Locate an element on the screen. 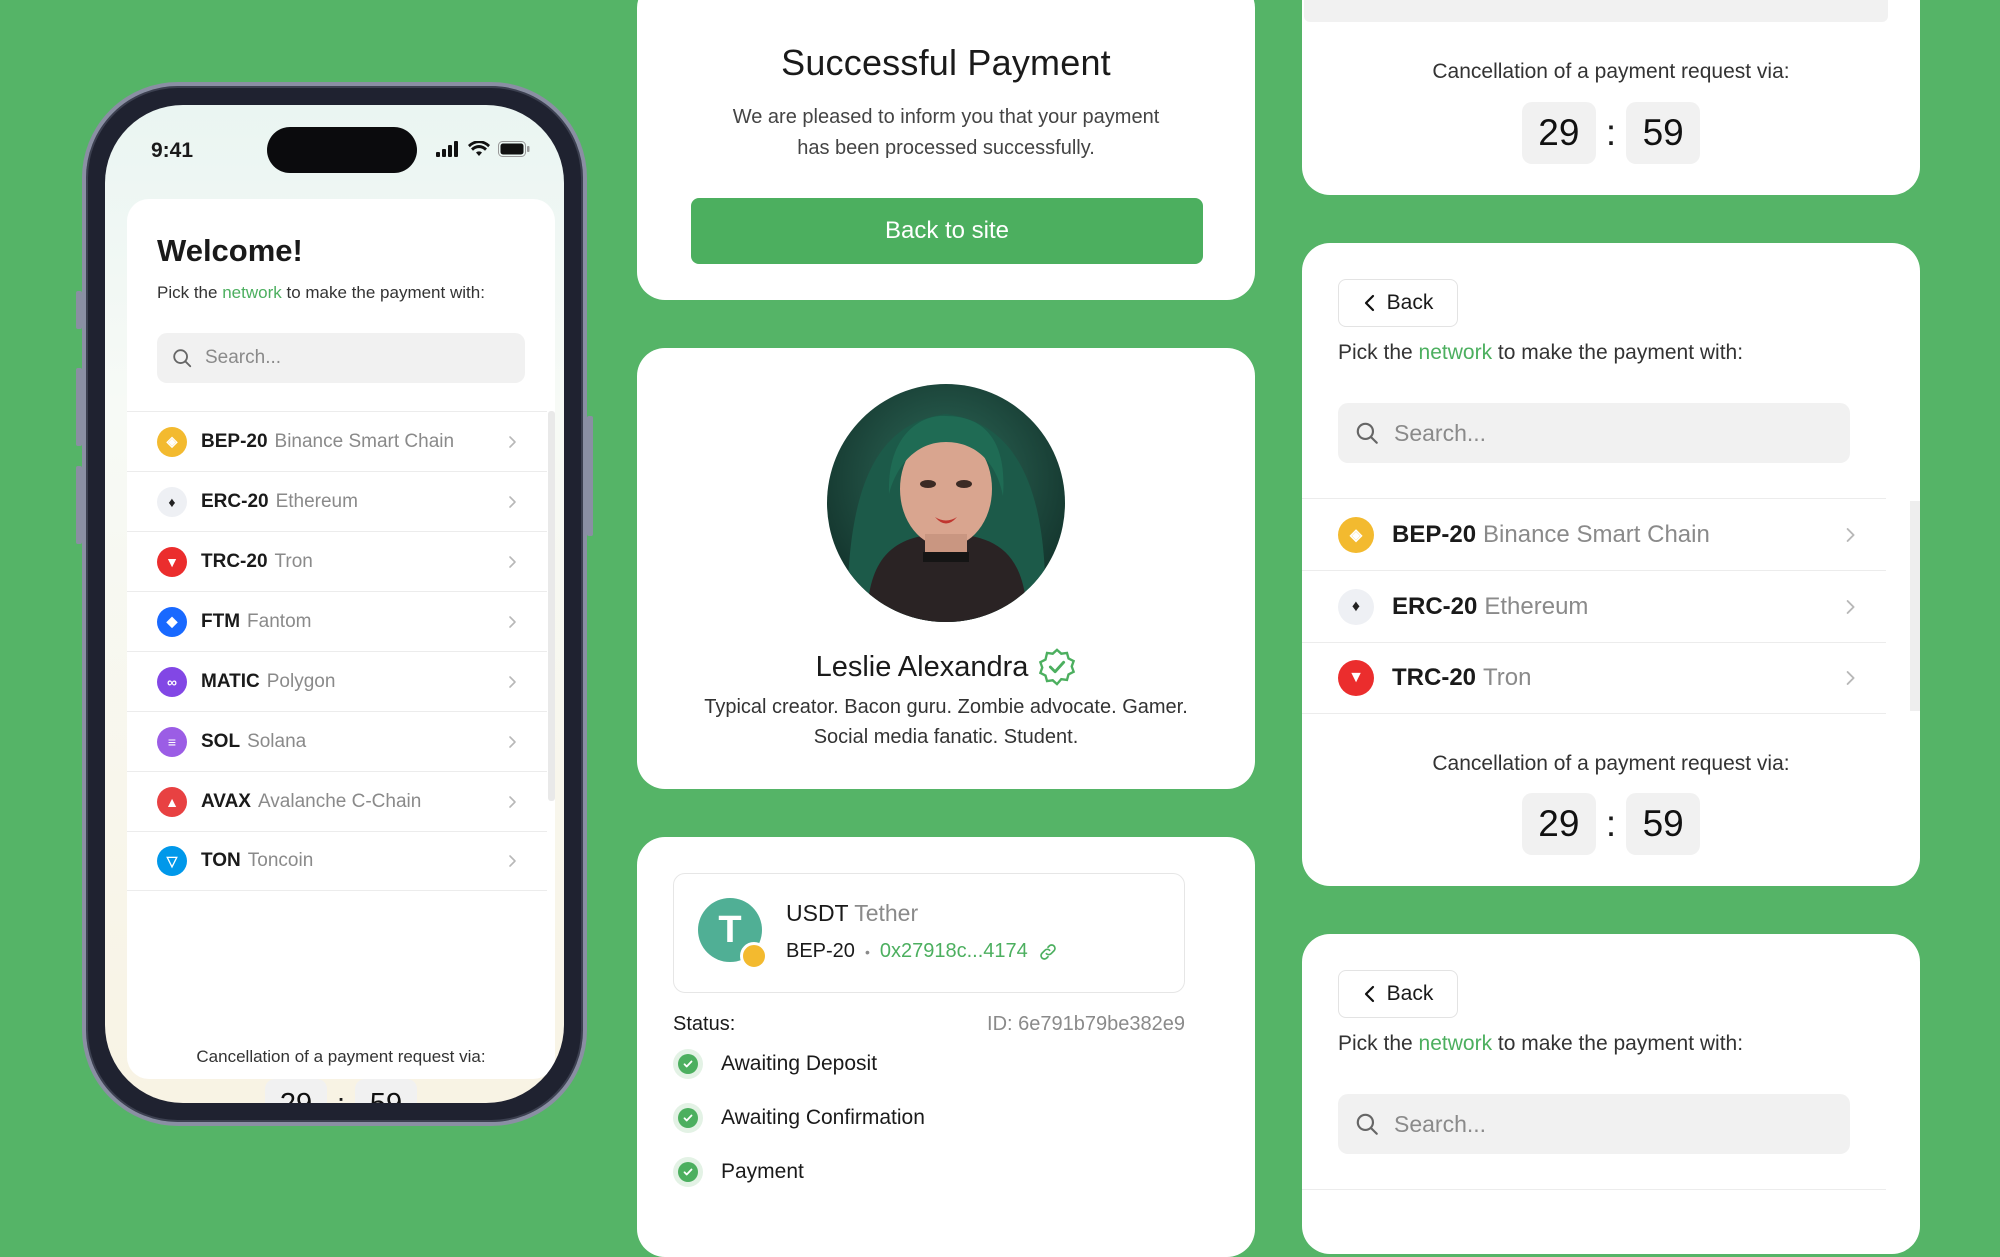  network-code: BEP-20 is located at coordinates (234, 441).